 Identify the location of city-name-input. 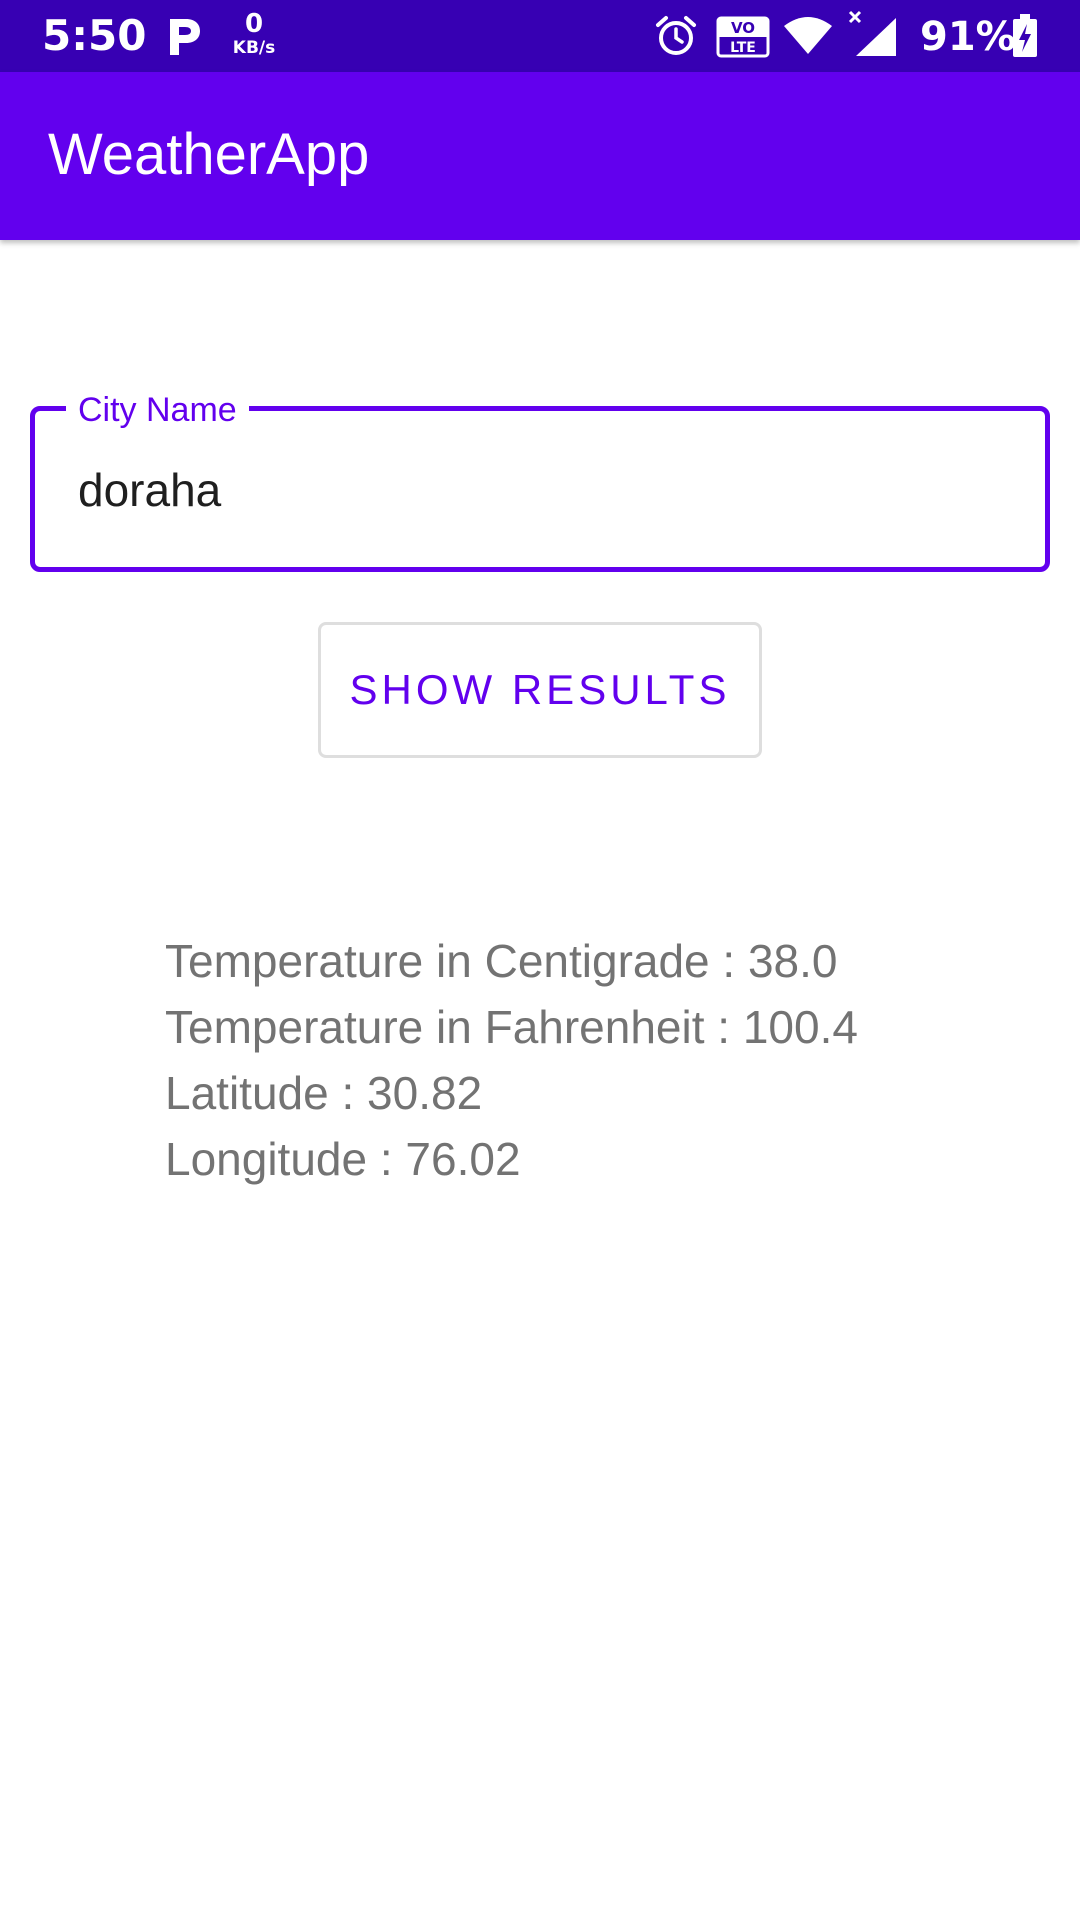
(528, 490).